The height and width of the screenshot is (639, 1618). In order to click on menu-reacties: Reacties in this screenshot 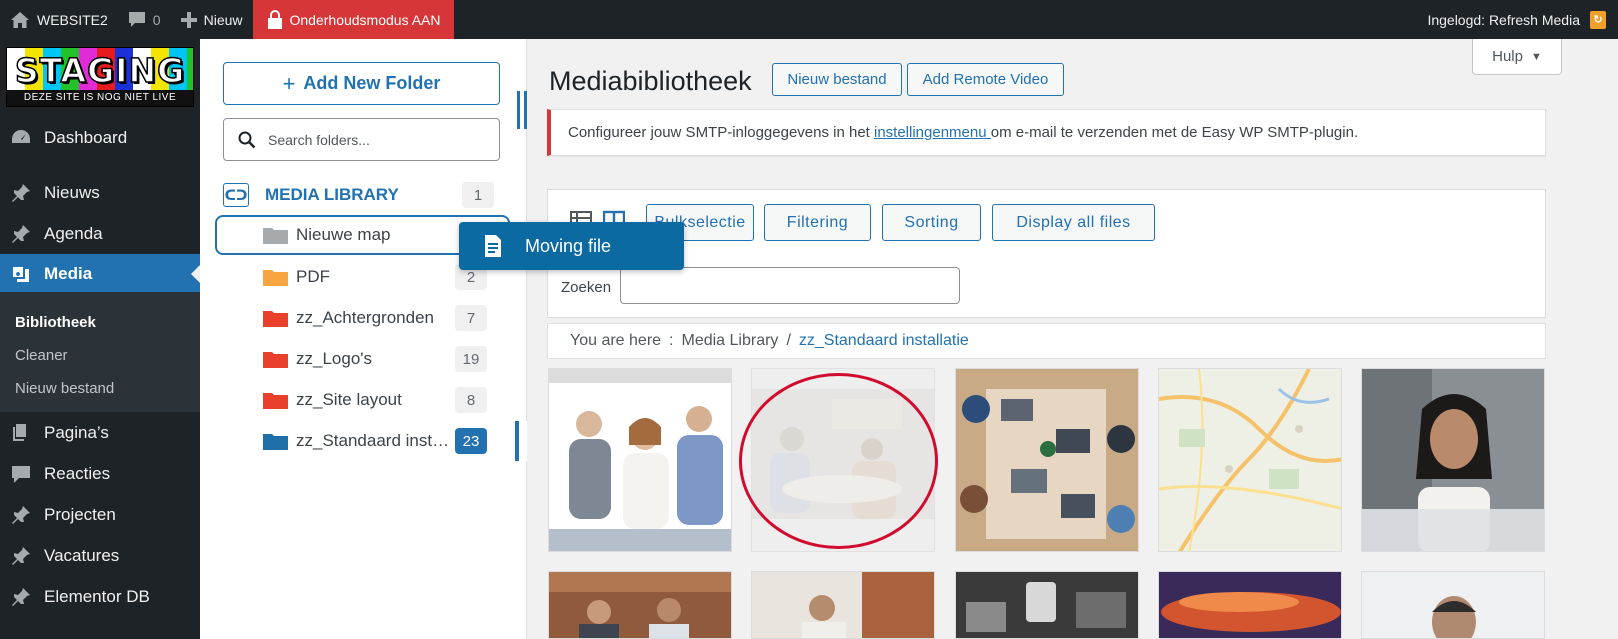, I will do `click(100, 474)`.